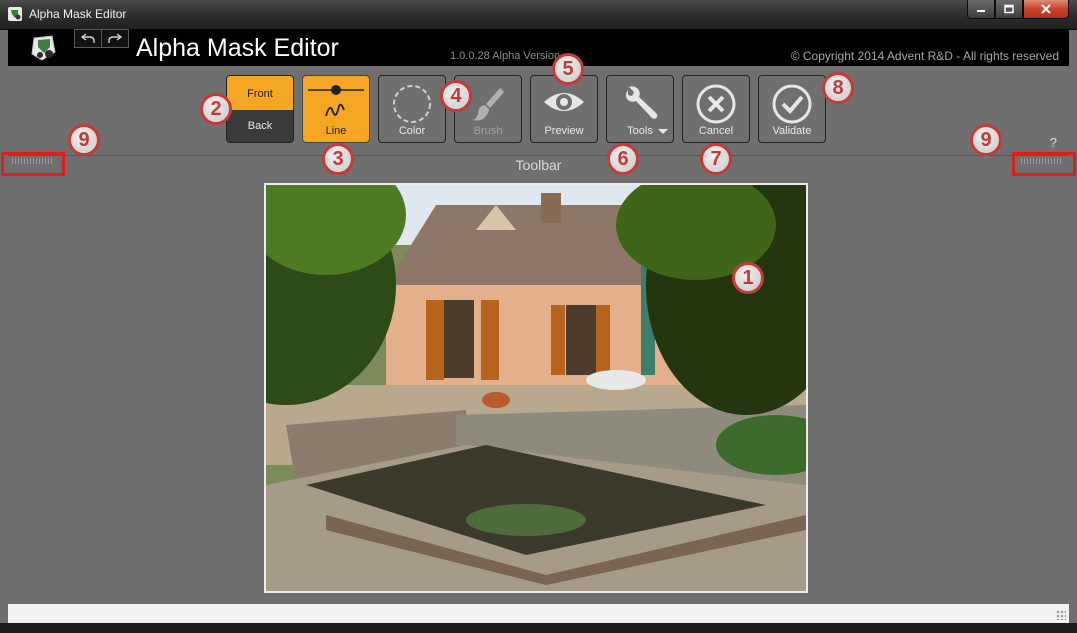 This screenshot has height=633, width=1077. I want to click on right-grip-highlight, so click(1044, 164).